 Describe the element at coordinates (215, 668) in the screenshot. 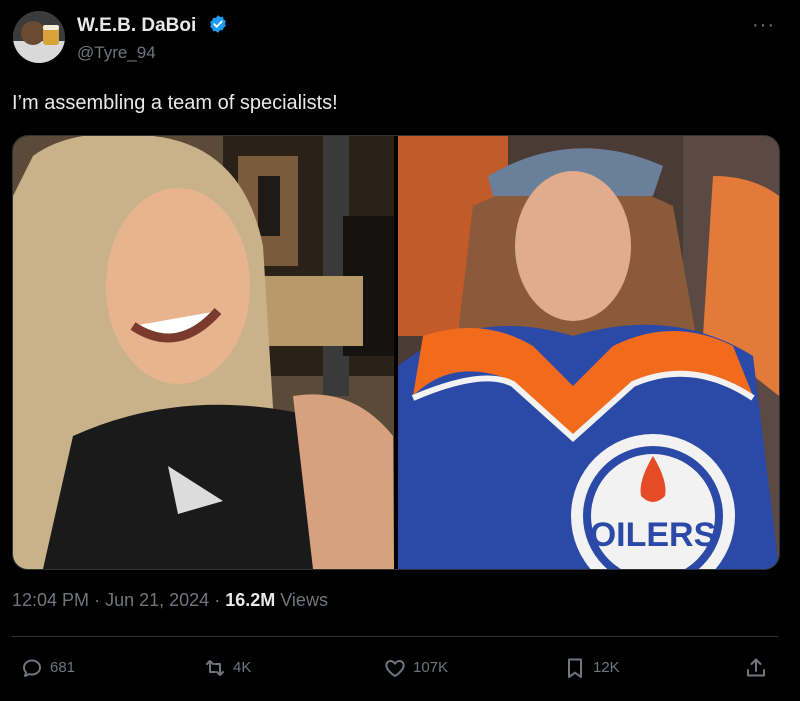

I see `repost-icon` at that location.